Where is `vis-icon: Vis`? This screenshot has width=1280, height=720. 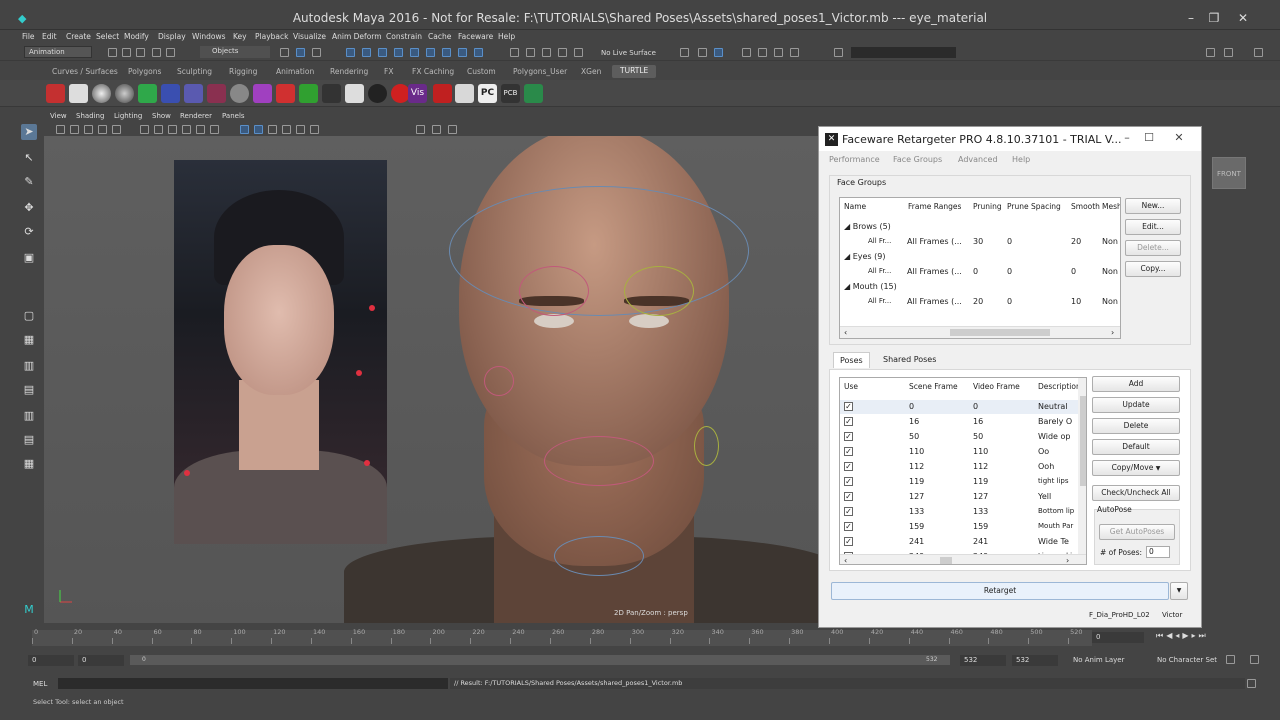
vis-icon: Vis is located at coordinates (417, 93).